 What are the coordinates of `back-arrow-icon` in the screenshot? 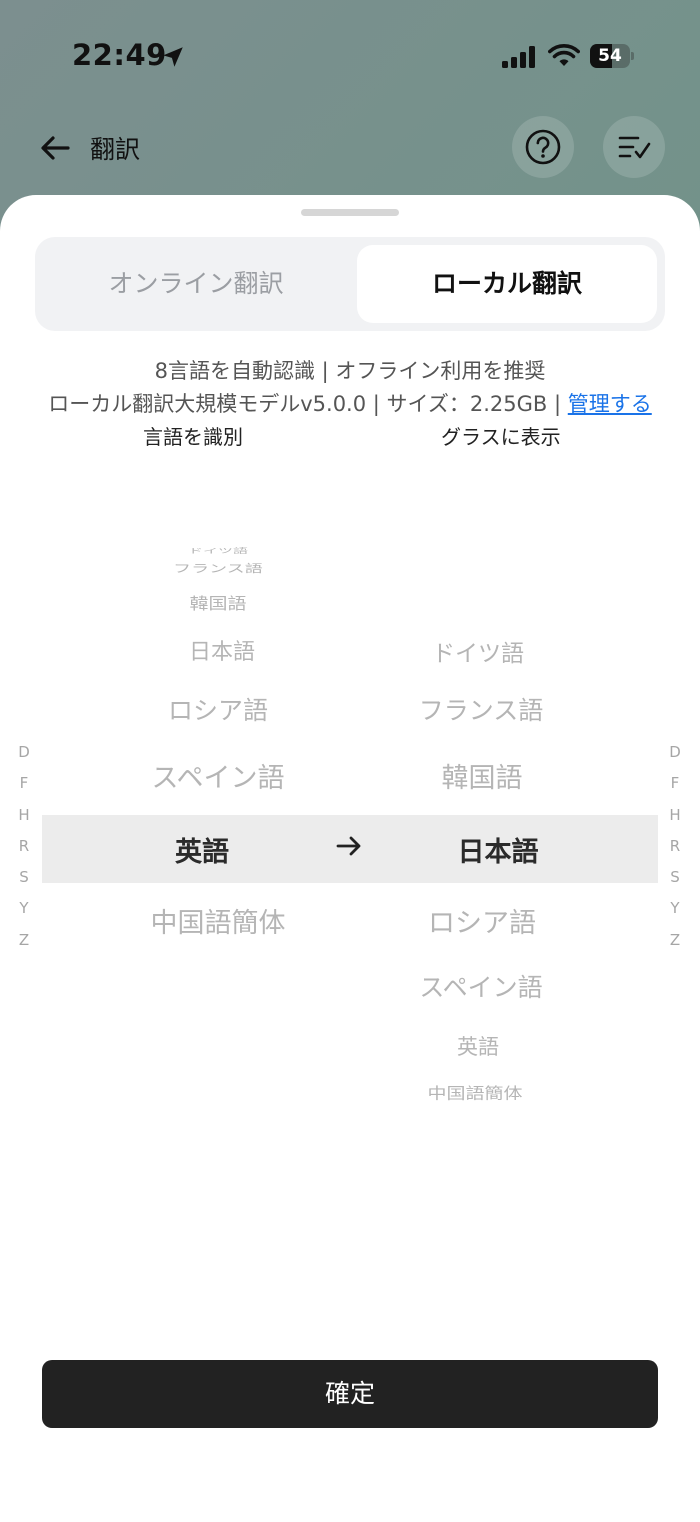 It's located at (56, 148).